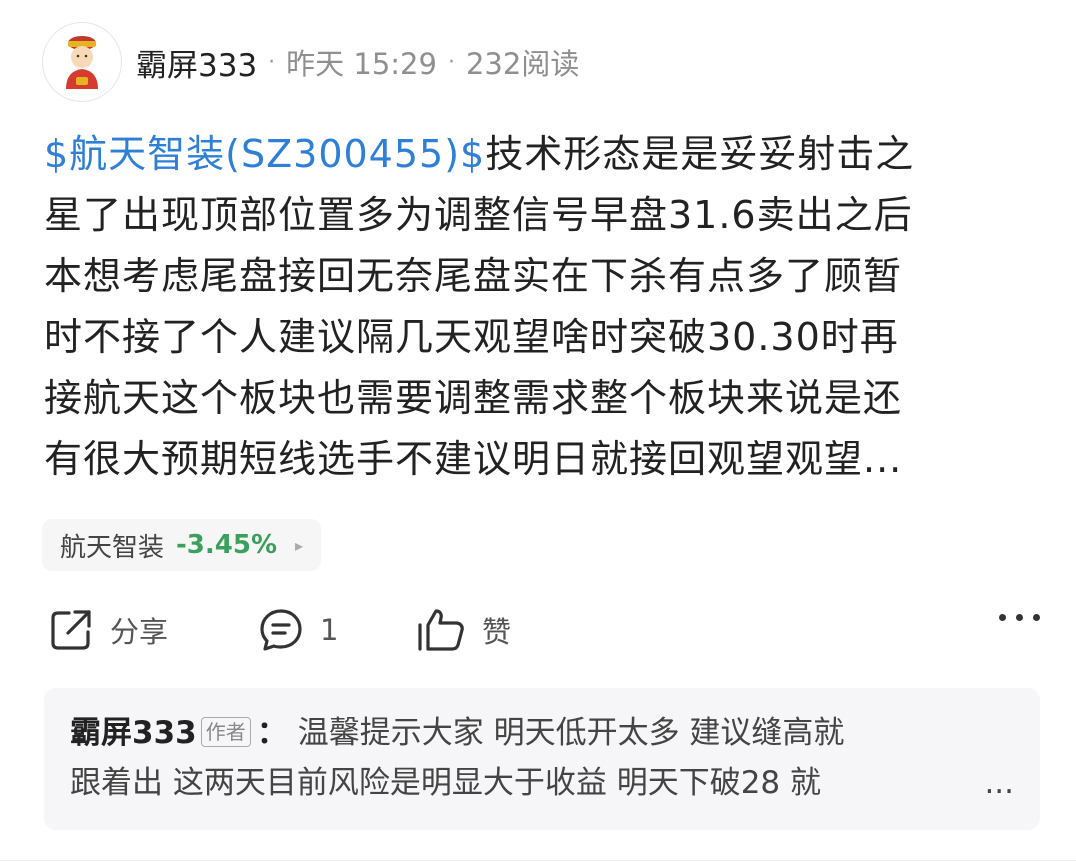  I want to click on share-label: 分享, so click(139, 632).